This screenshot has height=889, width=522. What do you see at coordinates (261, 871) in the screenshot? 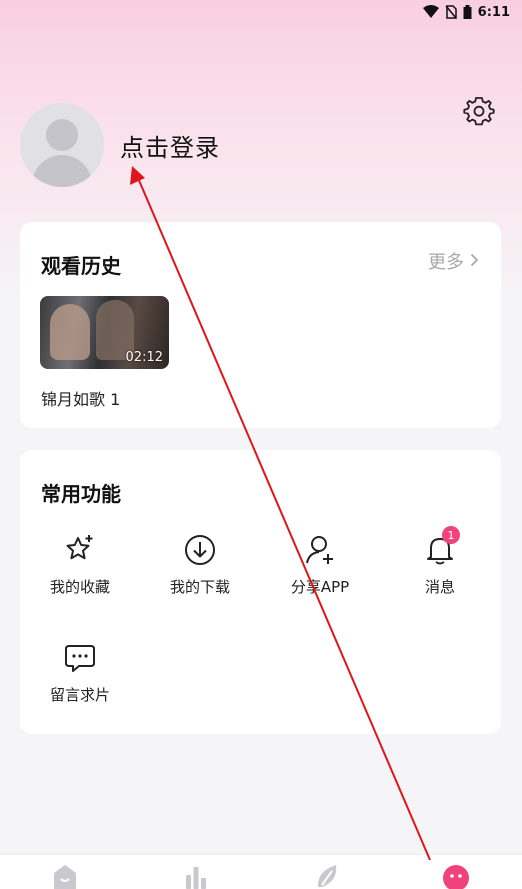
I see `bottom-tab-bar` at bounding box center [261, 871].